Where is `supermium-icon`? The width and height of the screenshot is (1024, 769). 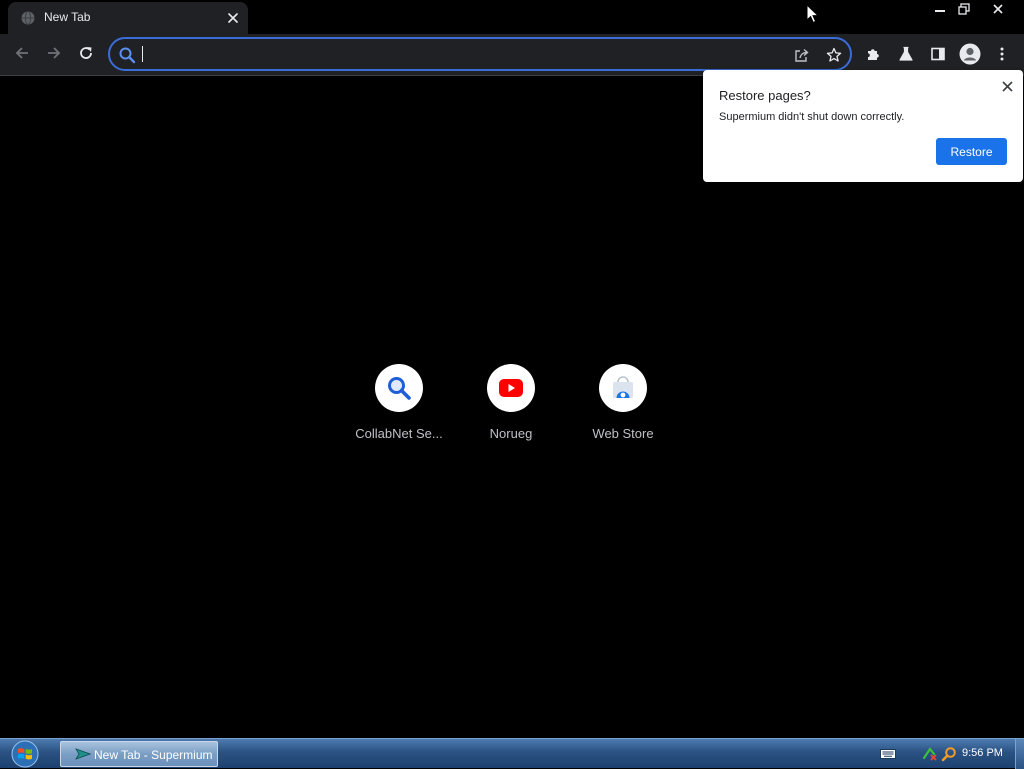 supermium-icon is located at coordinates (83, 754).